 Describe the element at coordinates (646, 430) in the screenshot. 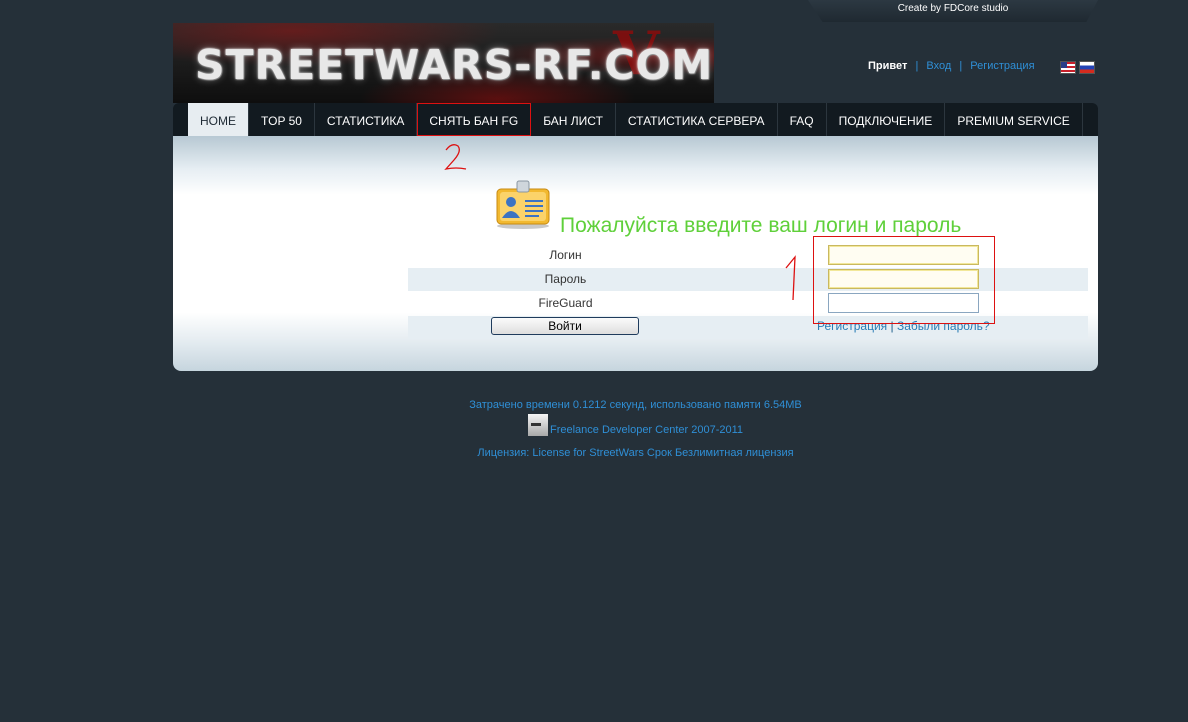

I see `developer-text: Freelance Developer Center 2007-2011` at that location.